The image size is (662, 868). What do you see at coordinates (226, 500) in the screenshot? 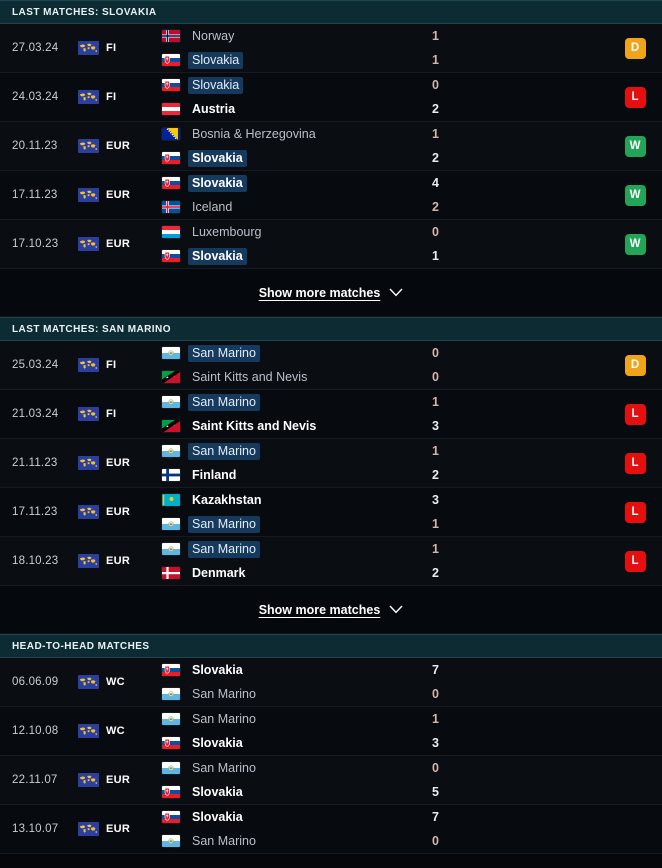
I see `team-name-home: Kazakhstan` at bounding box center [226, 500].